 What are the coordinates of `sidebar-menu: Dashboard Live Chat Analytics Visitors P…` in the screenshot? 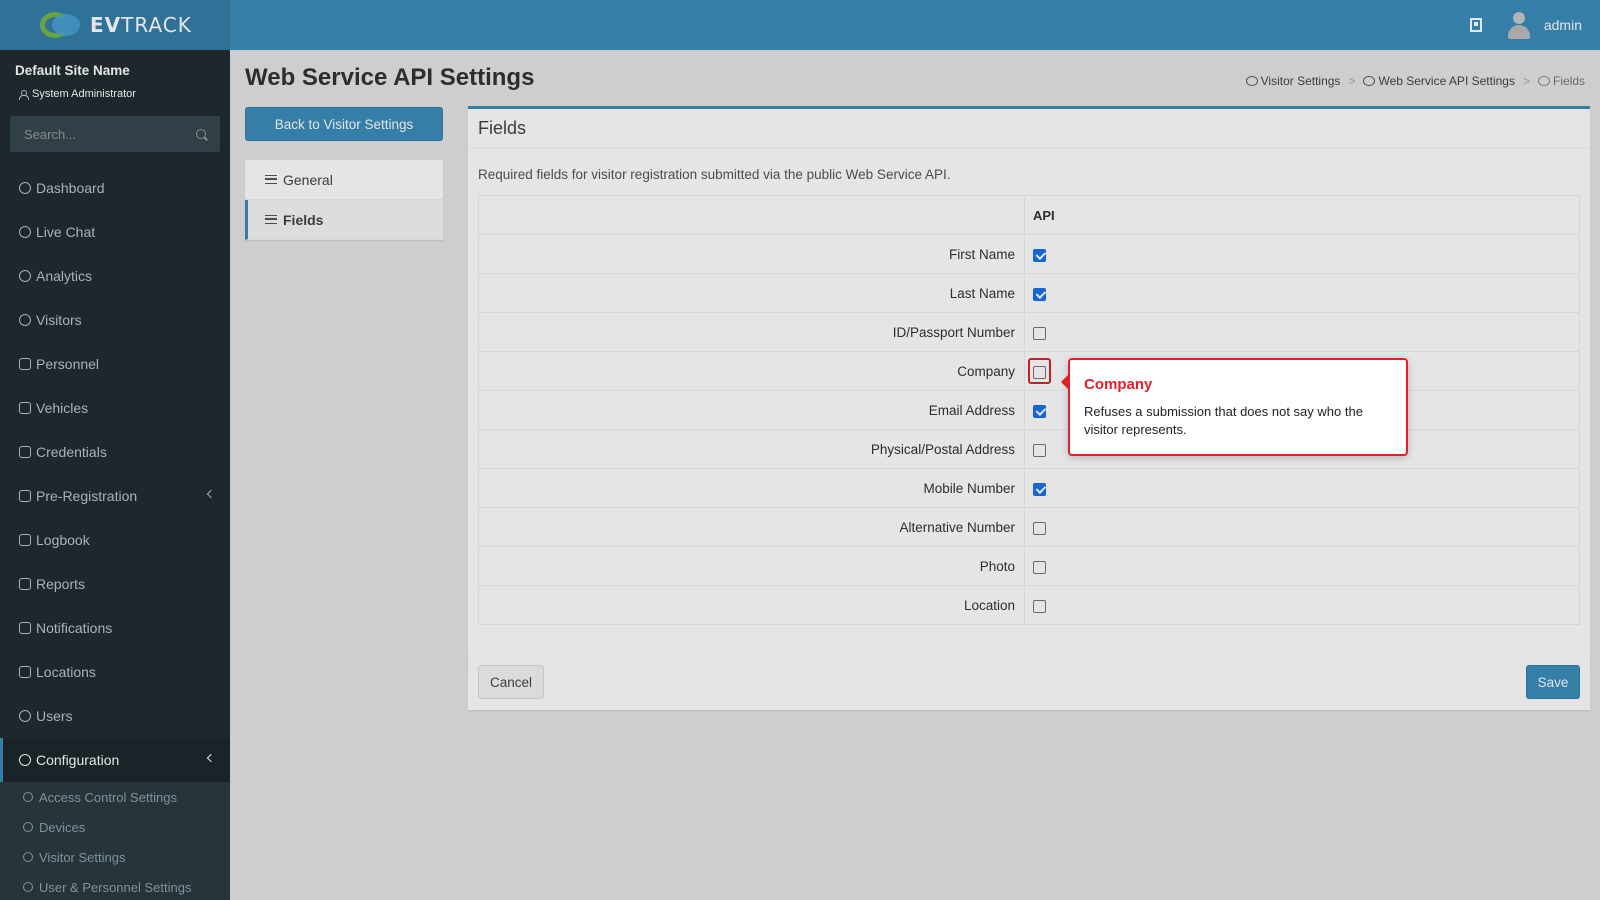 It's located at (115, 533).